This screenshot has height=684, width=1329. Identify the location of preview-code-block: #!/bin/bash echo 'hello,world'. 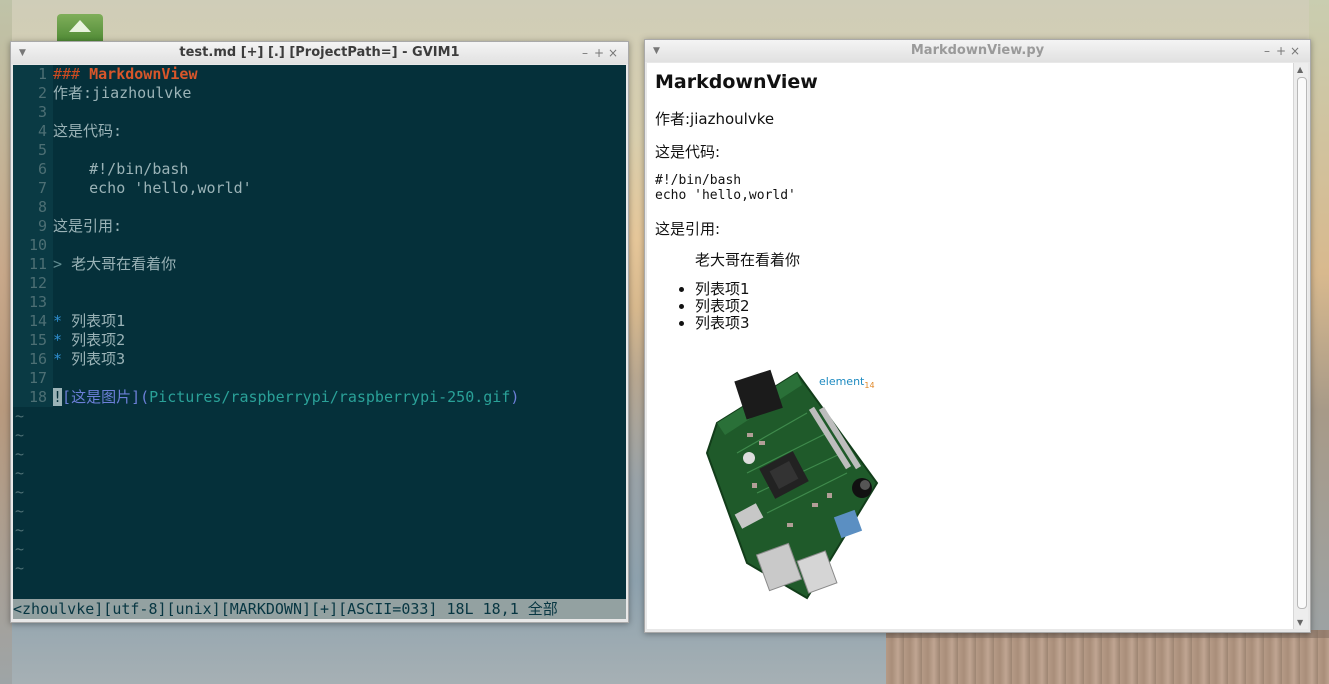
(725, 188).